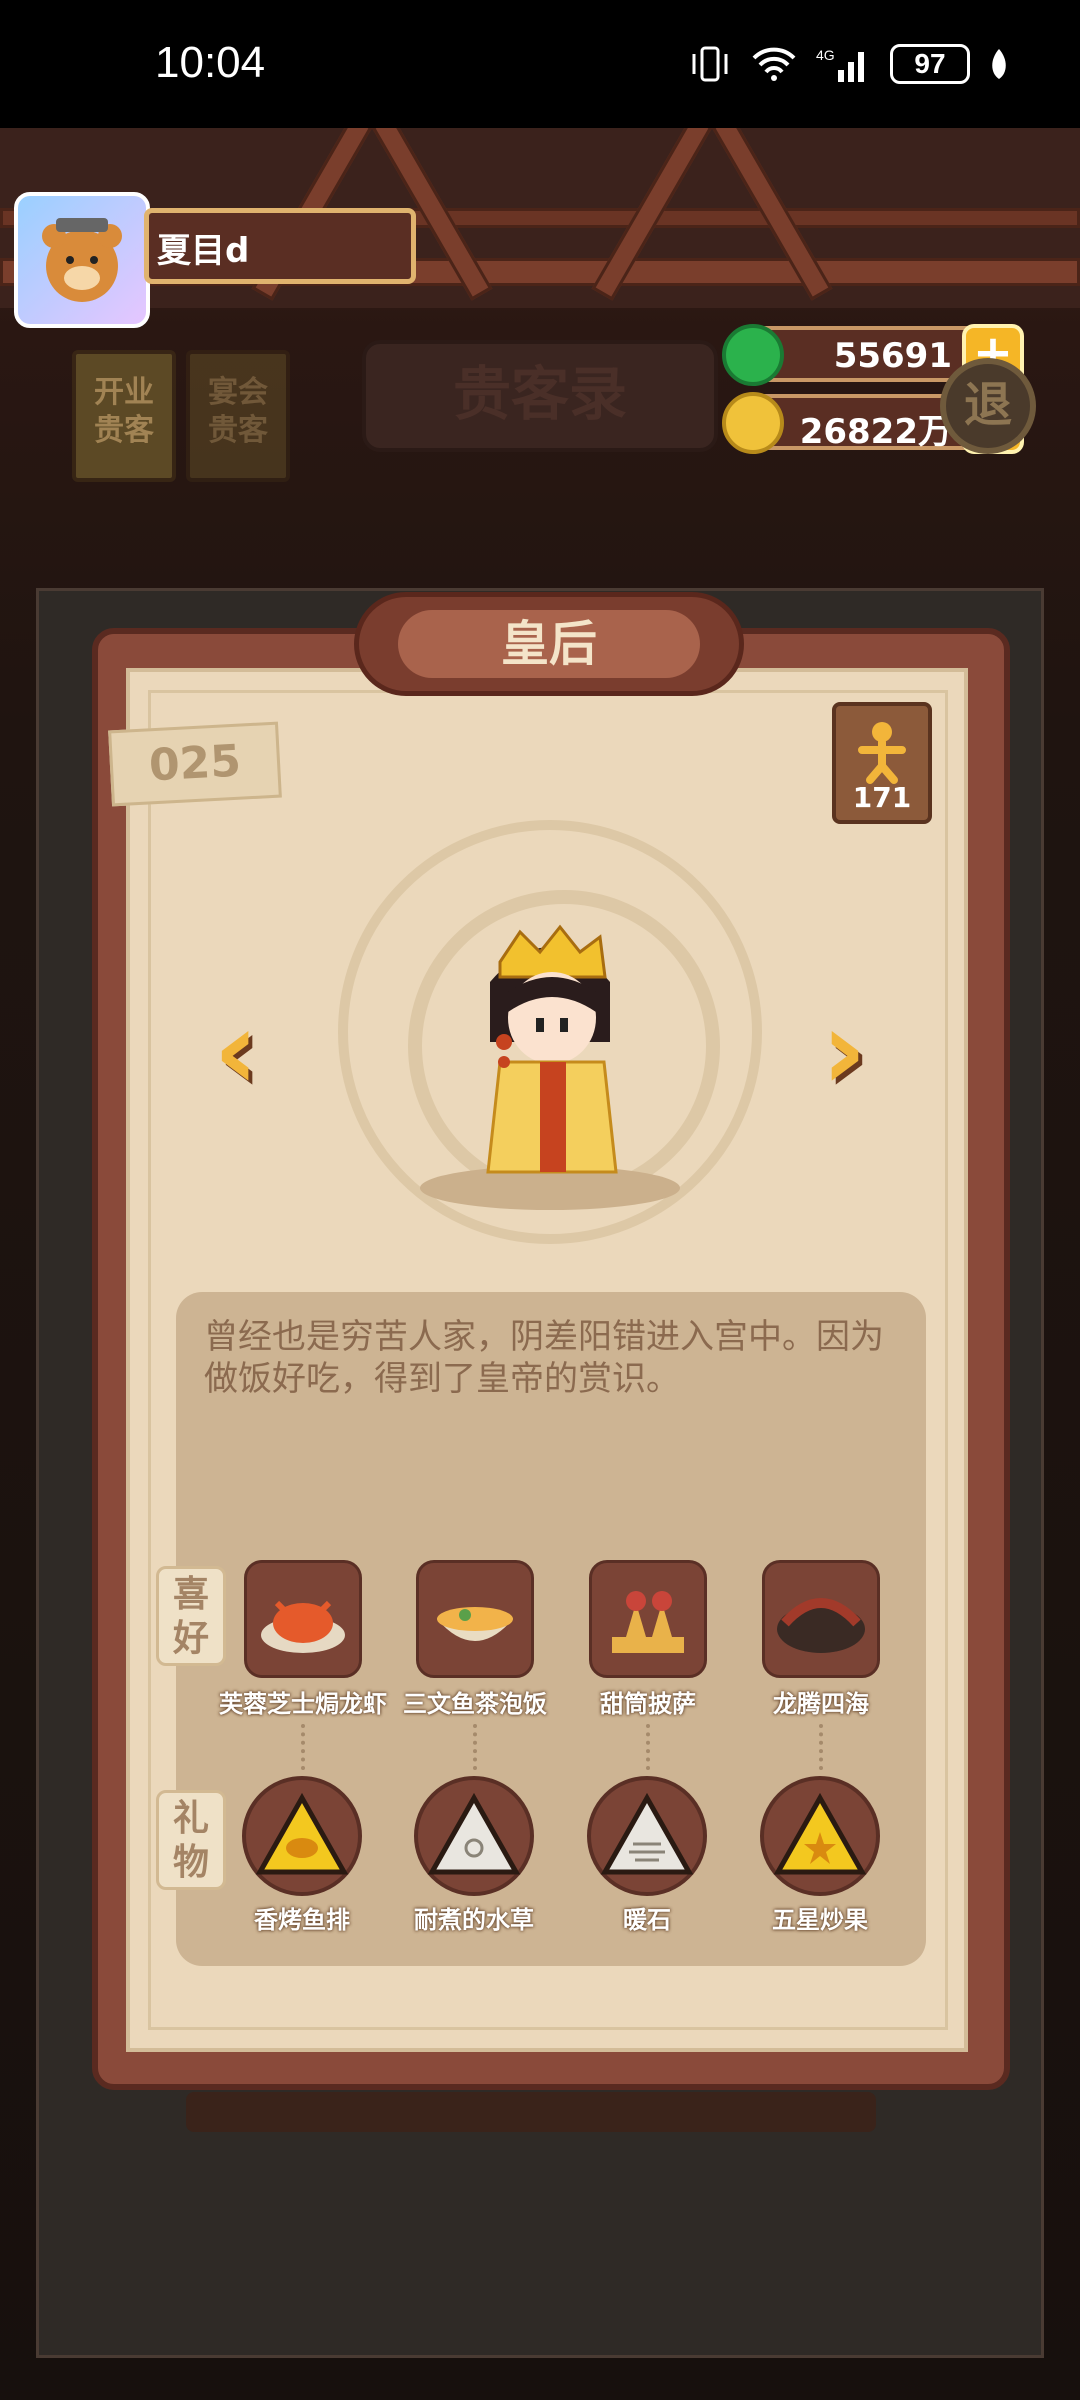 This screenshot has height=2400, width=1080. What do you see at coordinates (648, 1622) in the screenshot?
I see `cone-pizza-icon` at bounding box center [648, 1622].